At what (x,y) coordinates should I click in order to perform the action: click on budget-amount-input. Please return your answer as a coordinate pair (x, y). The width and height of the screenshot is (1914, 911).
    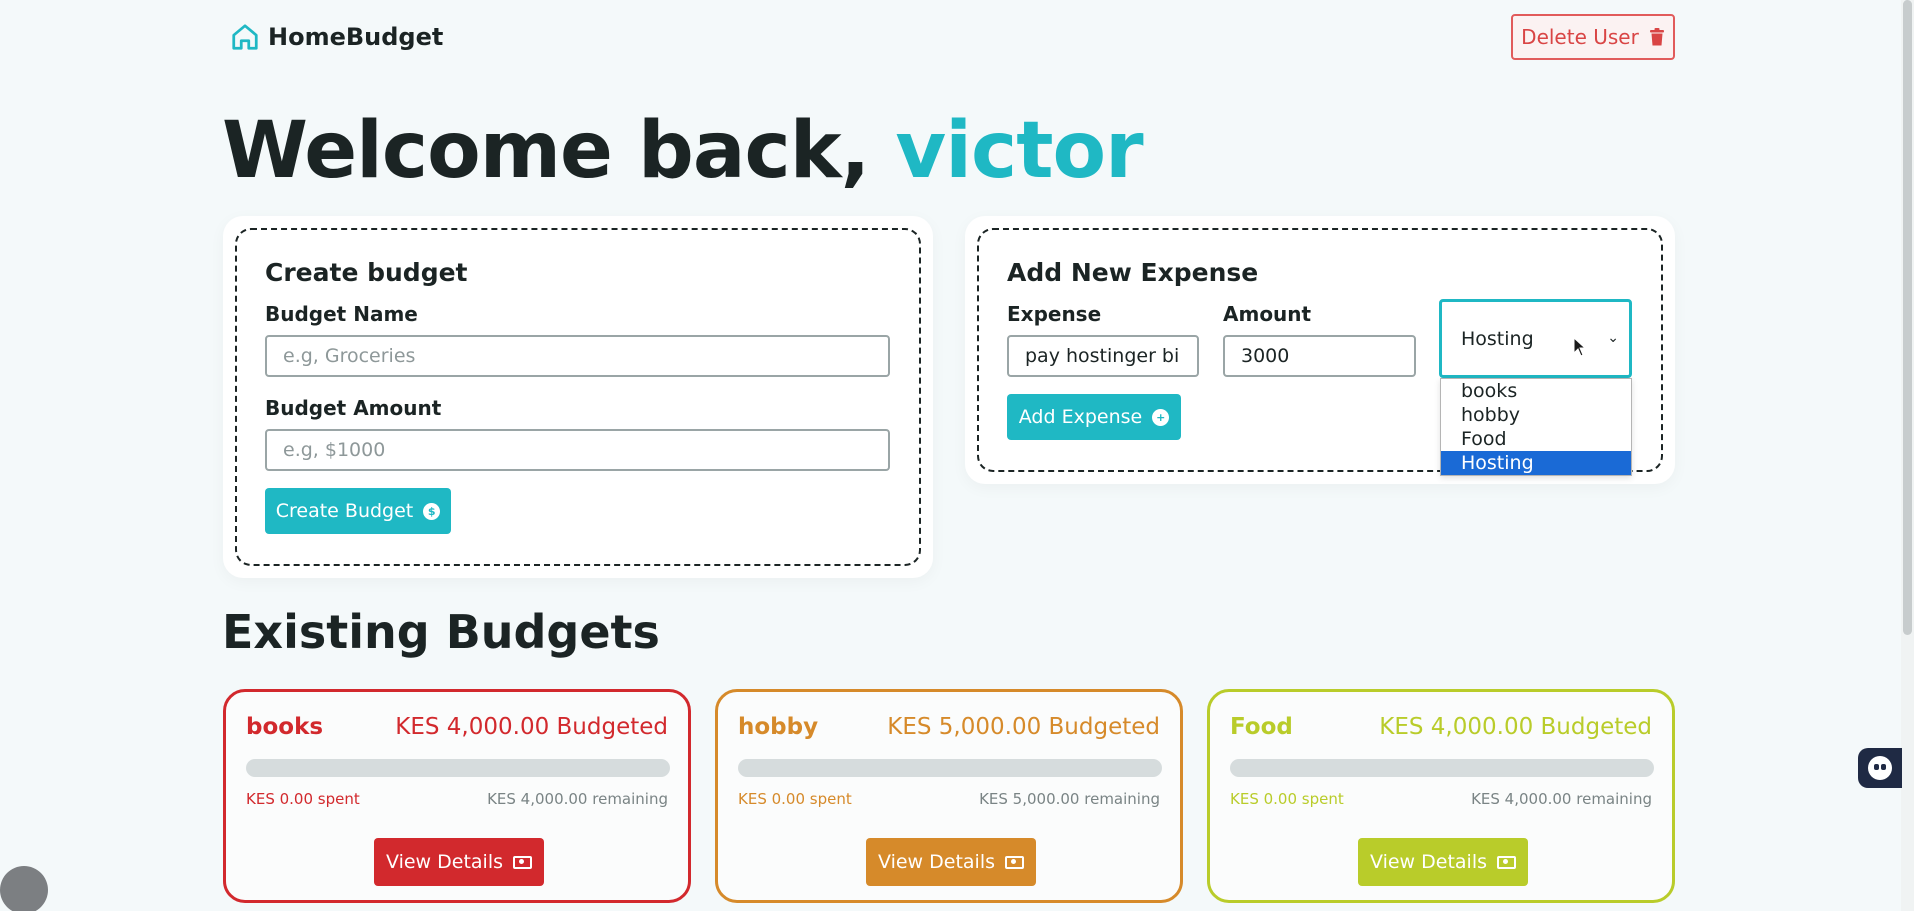
    Looking at the image, I should click on (577, 450).